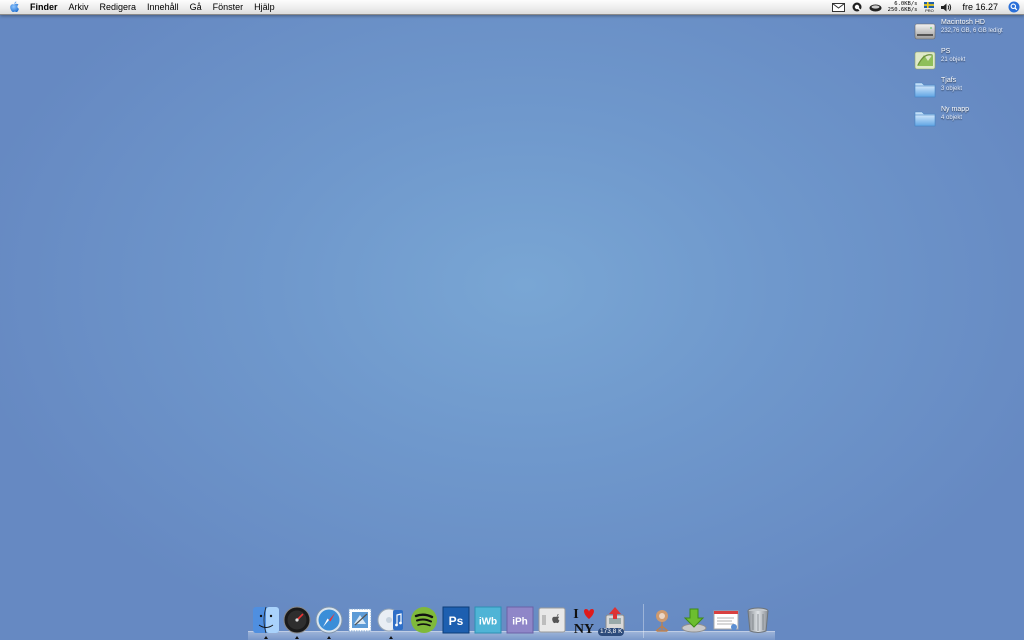 This screenshot has height=640, width=1024. I want to click on documents-stack-icon, so click(726, 620).